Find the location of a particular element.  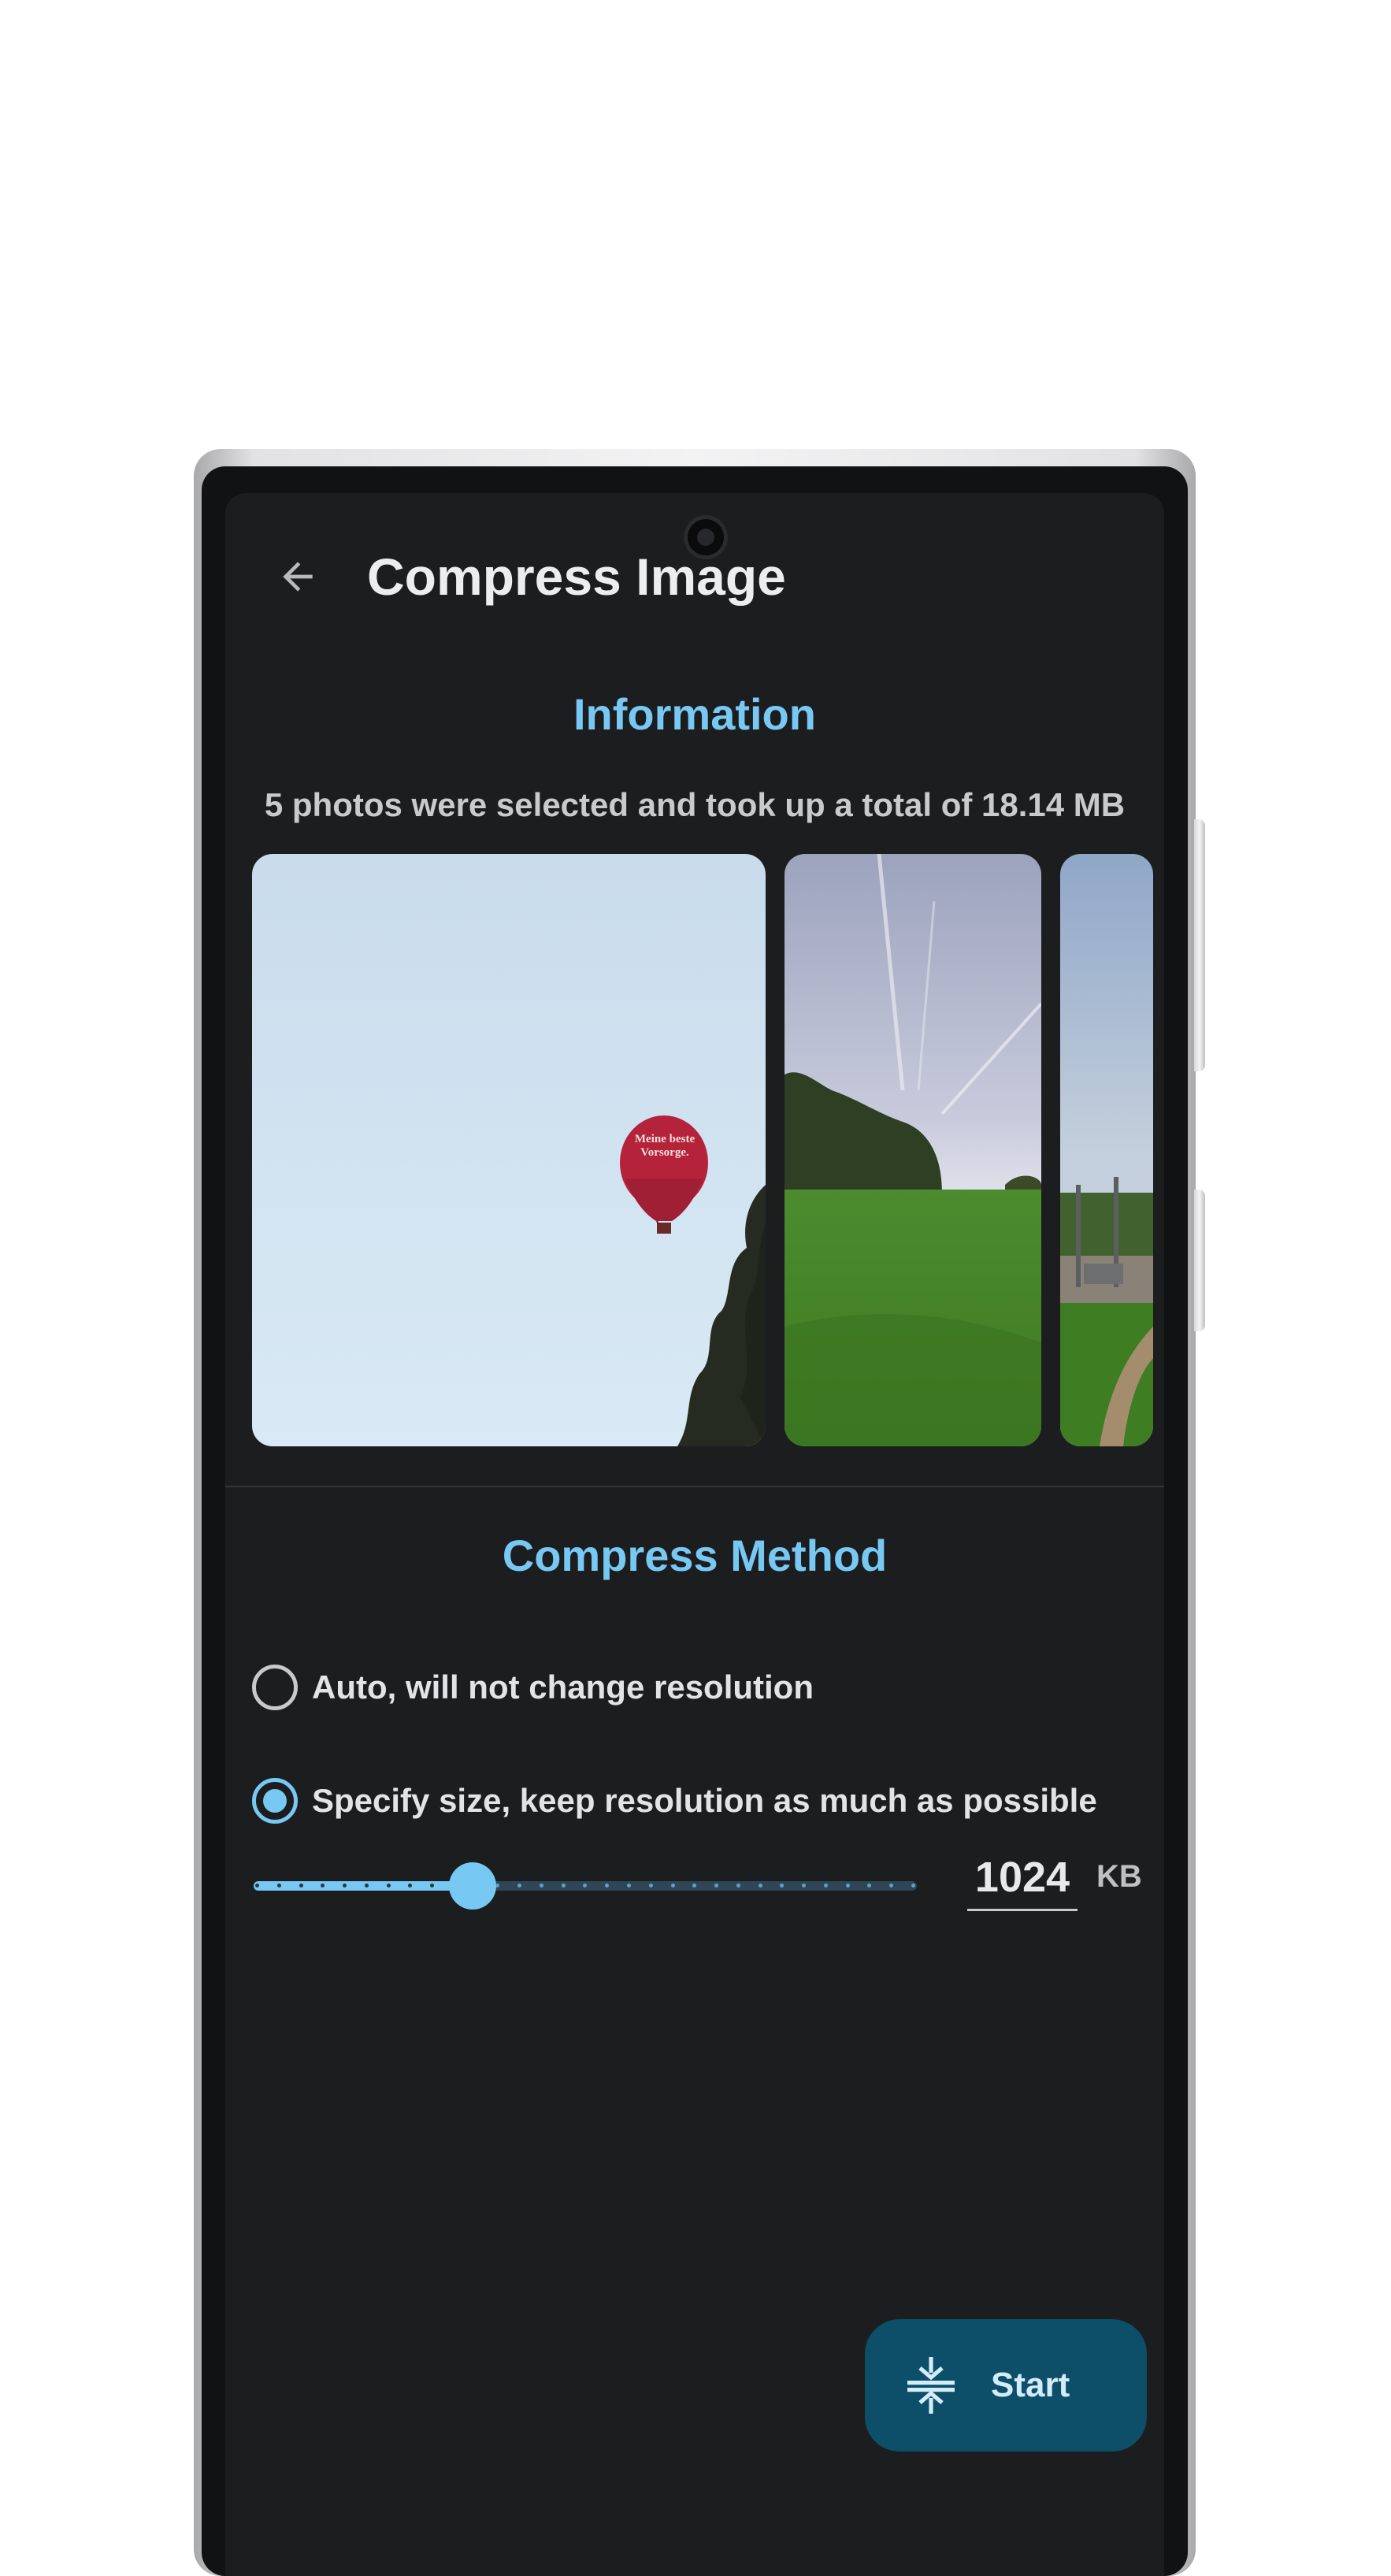

back-button is located at coordinates (298, 576).